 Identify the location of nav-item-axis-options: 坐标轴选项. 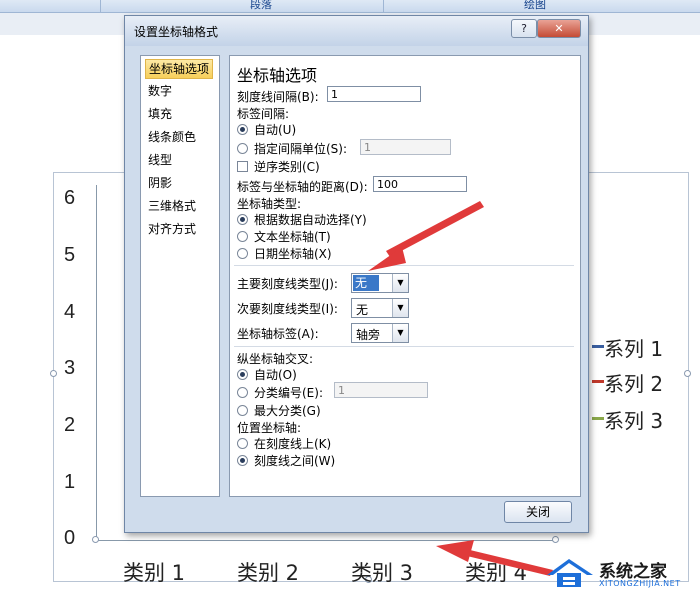
(179, 69).